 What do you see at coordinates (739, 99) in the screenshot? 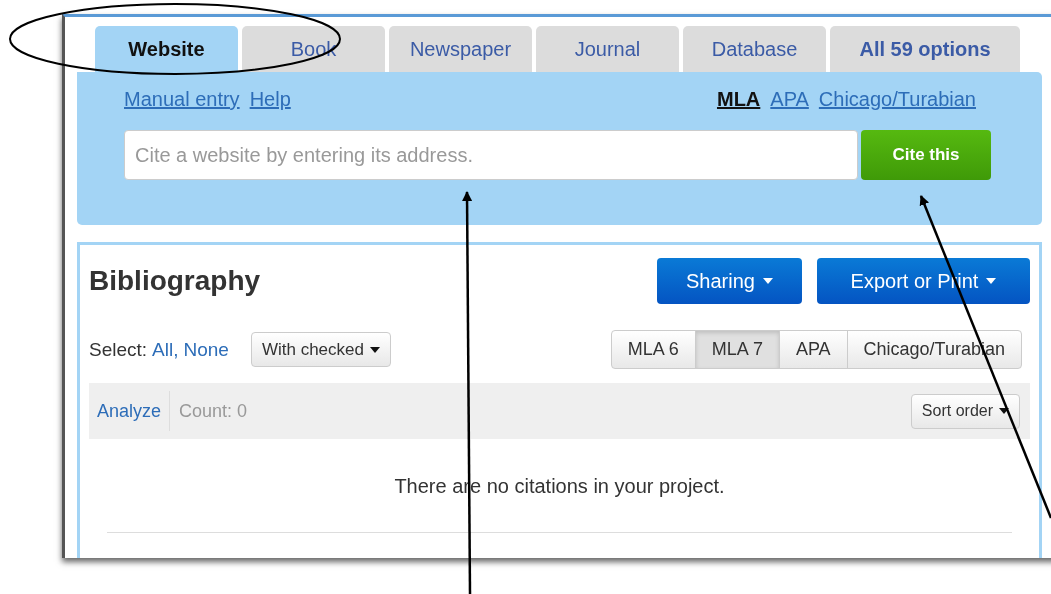
I see `citation-style-link: MLA` at bounding box center [739, 99].